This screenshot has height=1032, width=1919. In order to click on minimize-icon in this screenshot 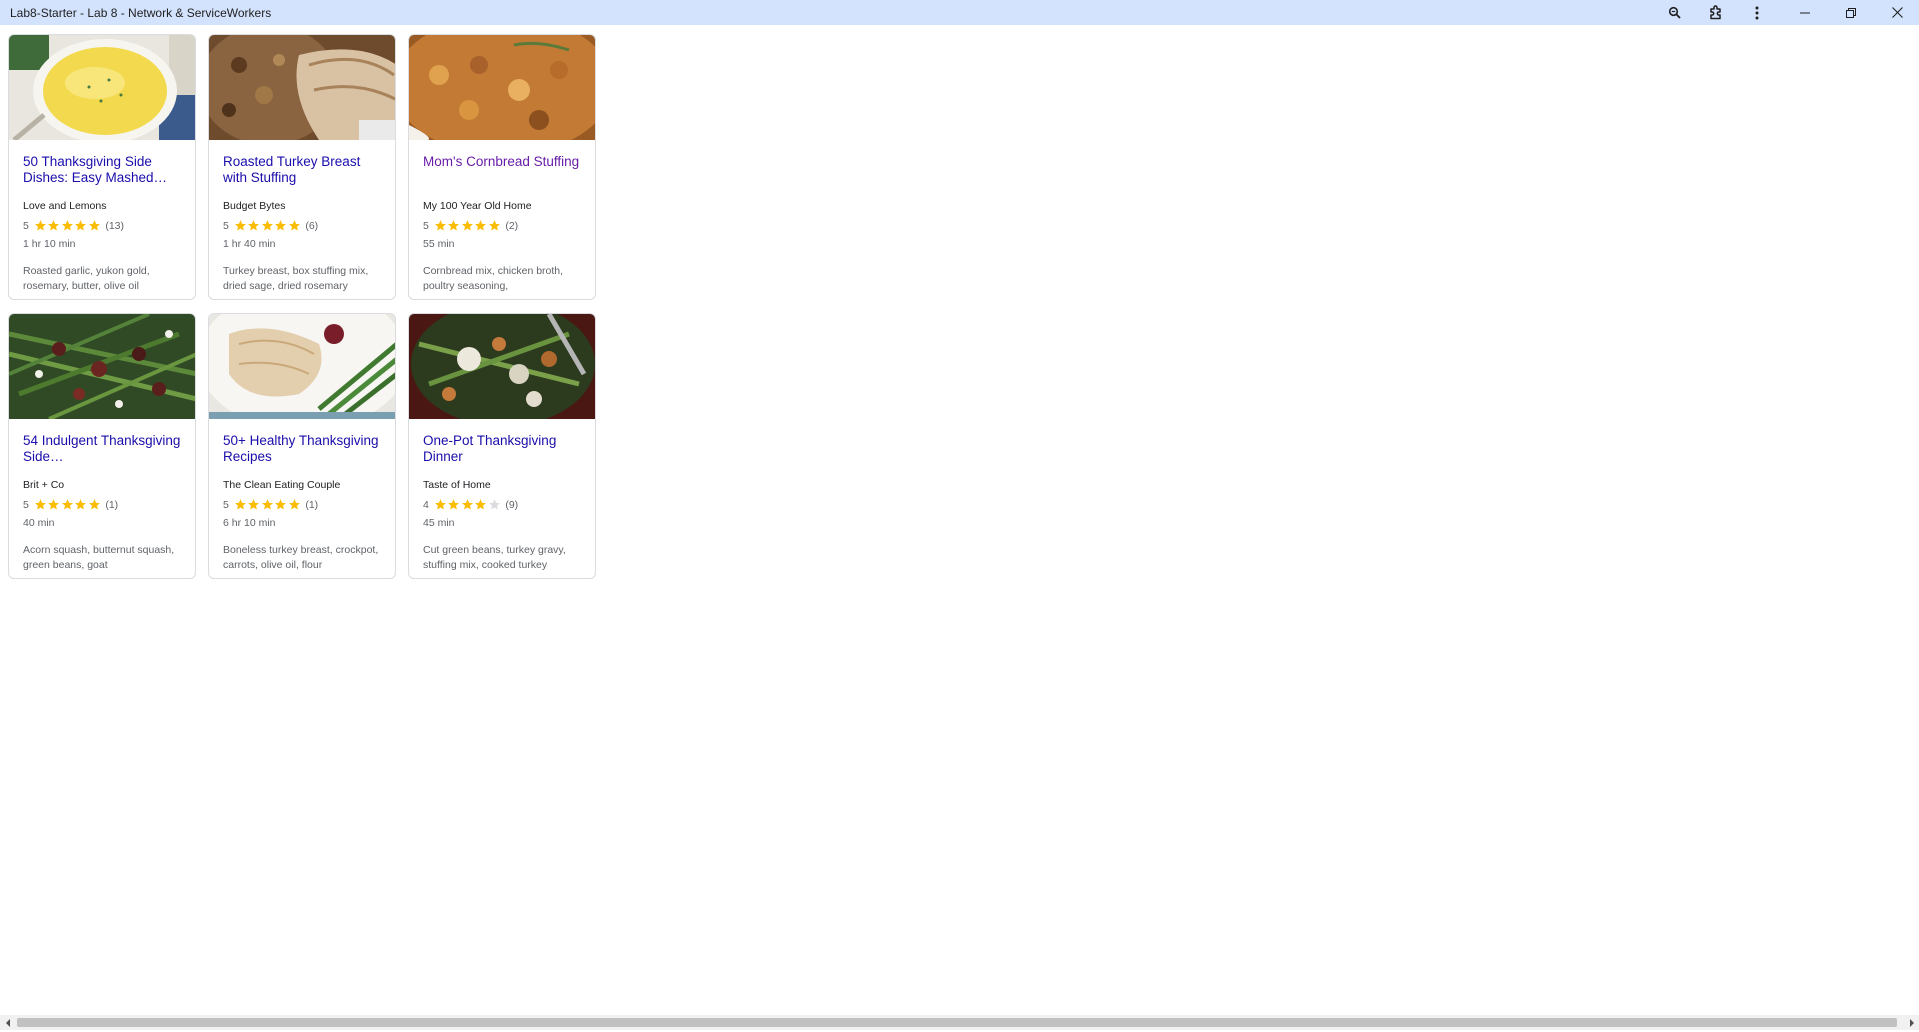, I will do `click(1805, 13)`.